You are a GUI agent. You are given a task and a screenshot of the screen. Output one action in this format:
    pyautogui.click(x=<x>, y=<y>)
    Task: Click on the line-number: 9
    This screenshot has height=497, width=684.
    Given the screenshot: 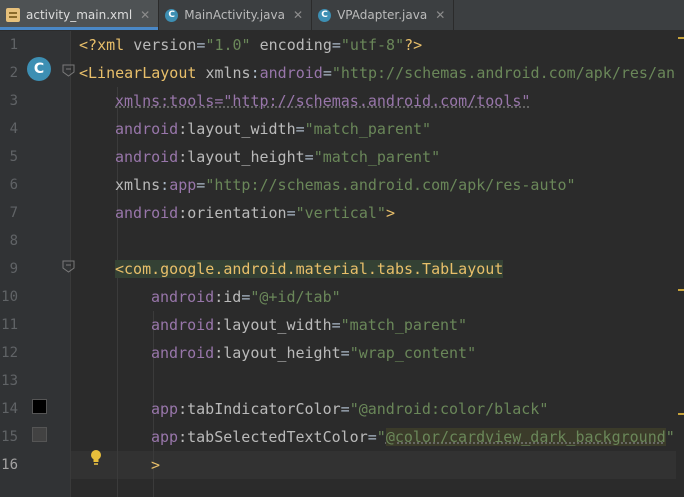 What is the action you would take?
    pyautogui.click(x=13, y=269)
    